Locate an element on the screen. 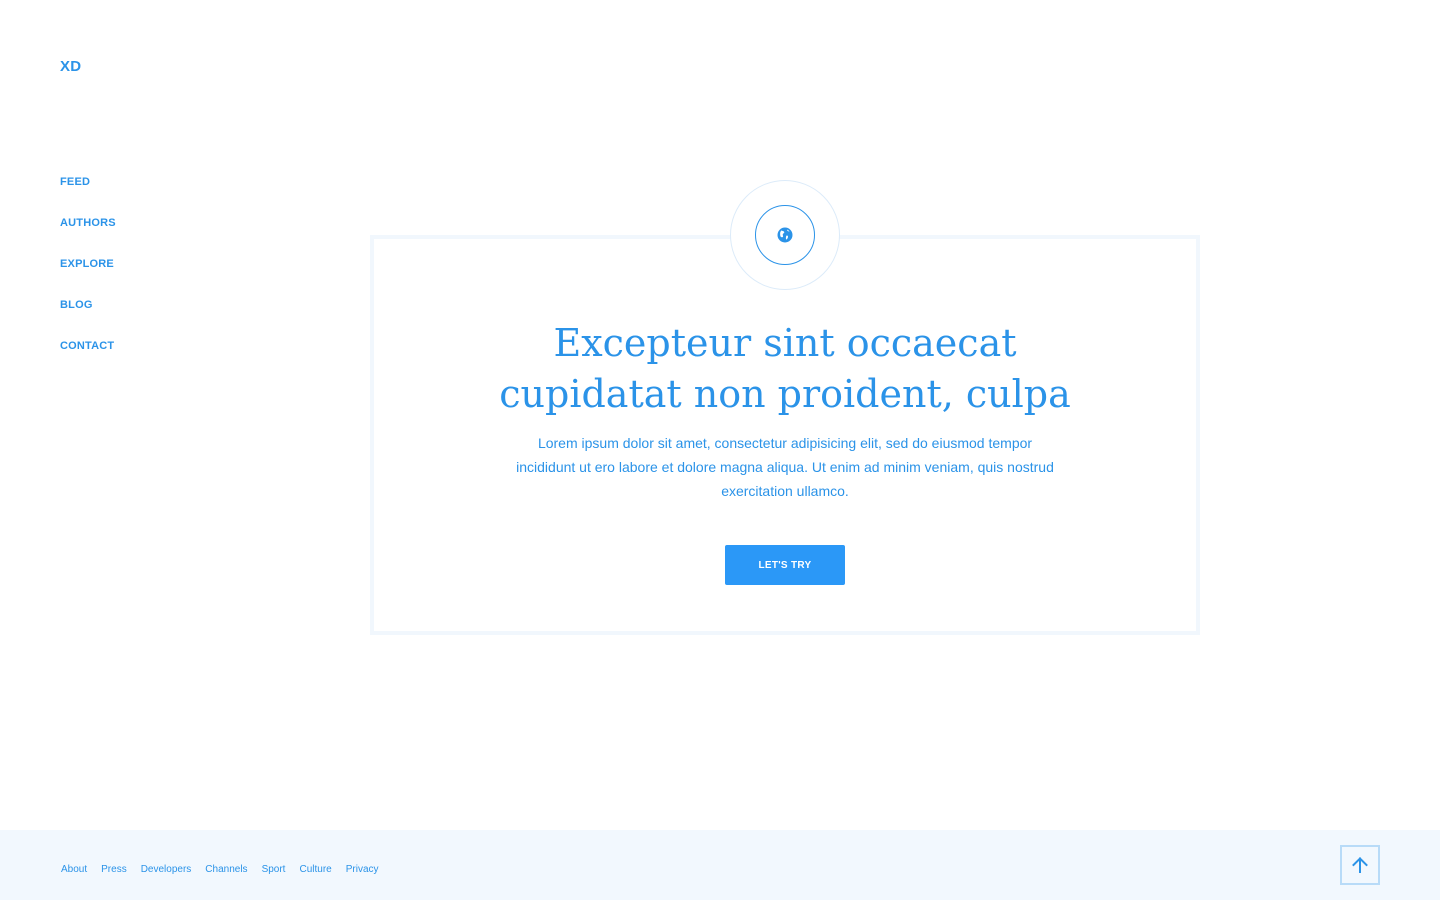 This screenshot has height=900, width=1440. hero-badge-inner is located at coordinates (785, 235).